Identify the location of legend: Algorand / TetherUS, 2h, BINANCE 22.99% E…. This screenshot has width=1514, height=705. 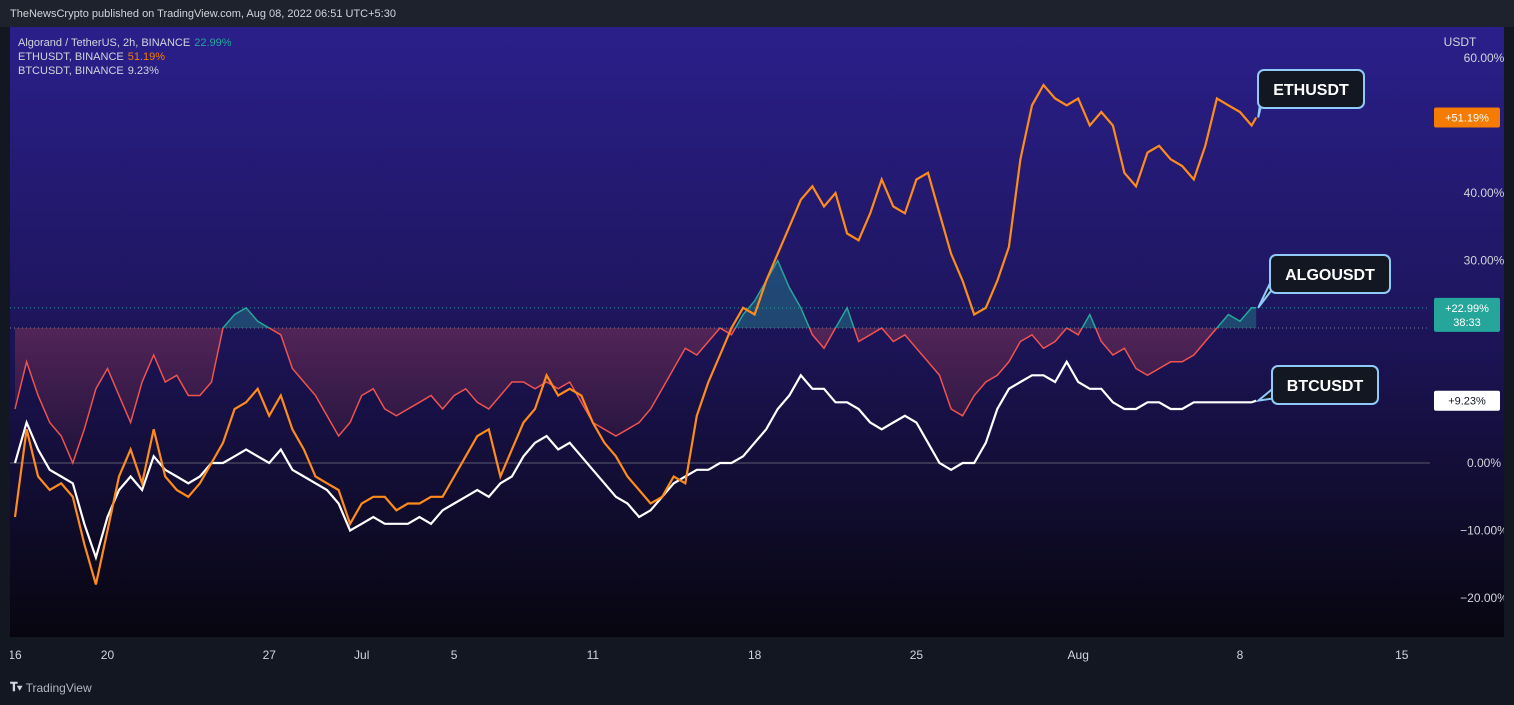
(127, 57).